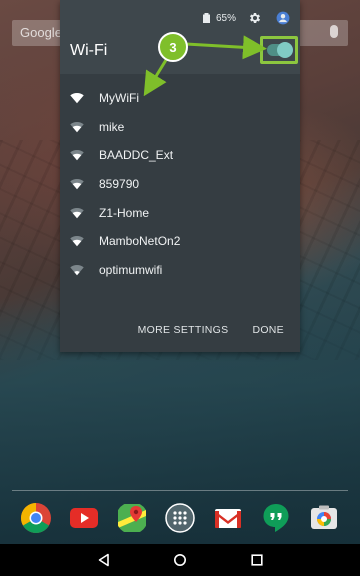 The height and width of the screenshot is (576, 360). I want to click on battery-icon, so click(206, 18).